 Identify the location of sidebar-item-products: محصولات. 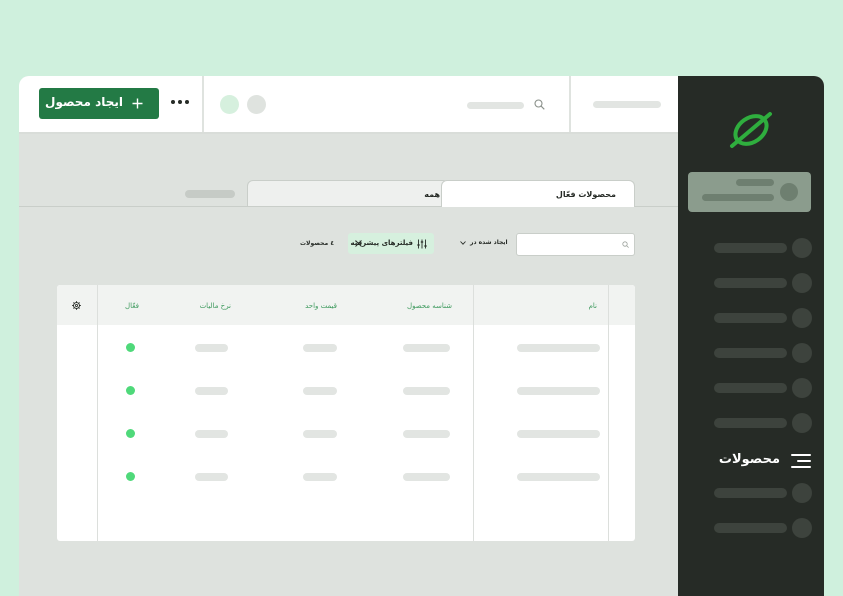
(751, 461).